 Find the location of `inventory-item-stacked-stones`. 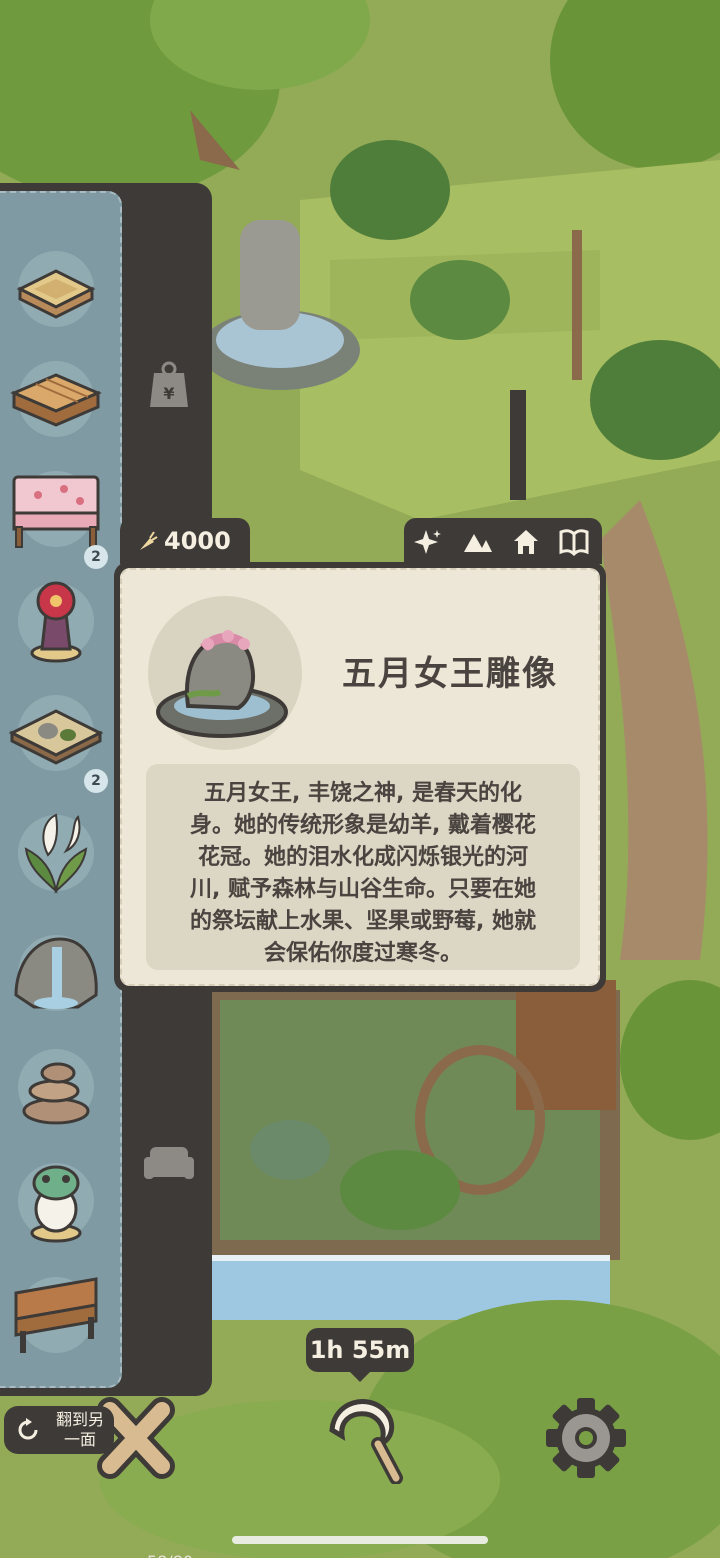

inventory-item-stacked-stones is located at coordinates (56, 1087).